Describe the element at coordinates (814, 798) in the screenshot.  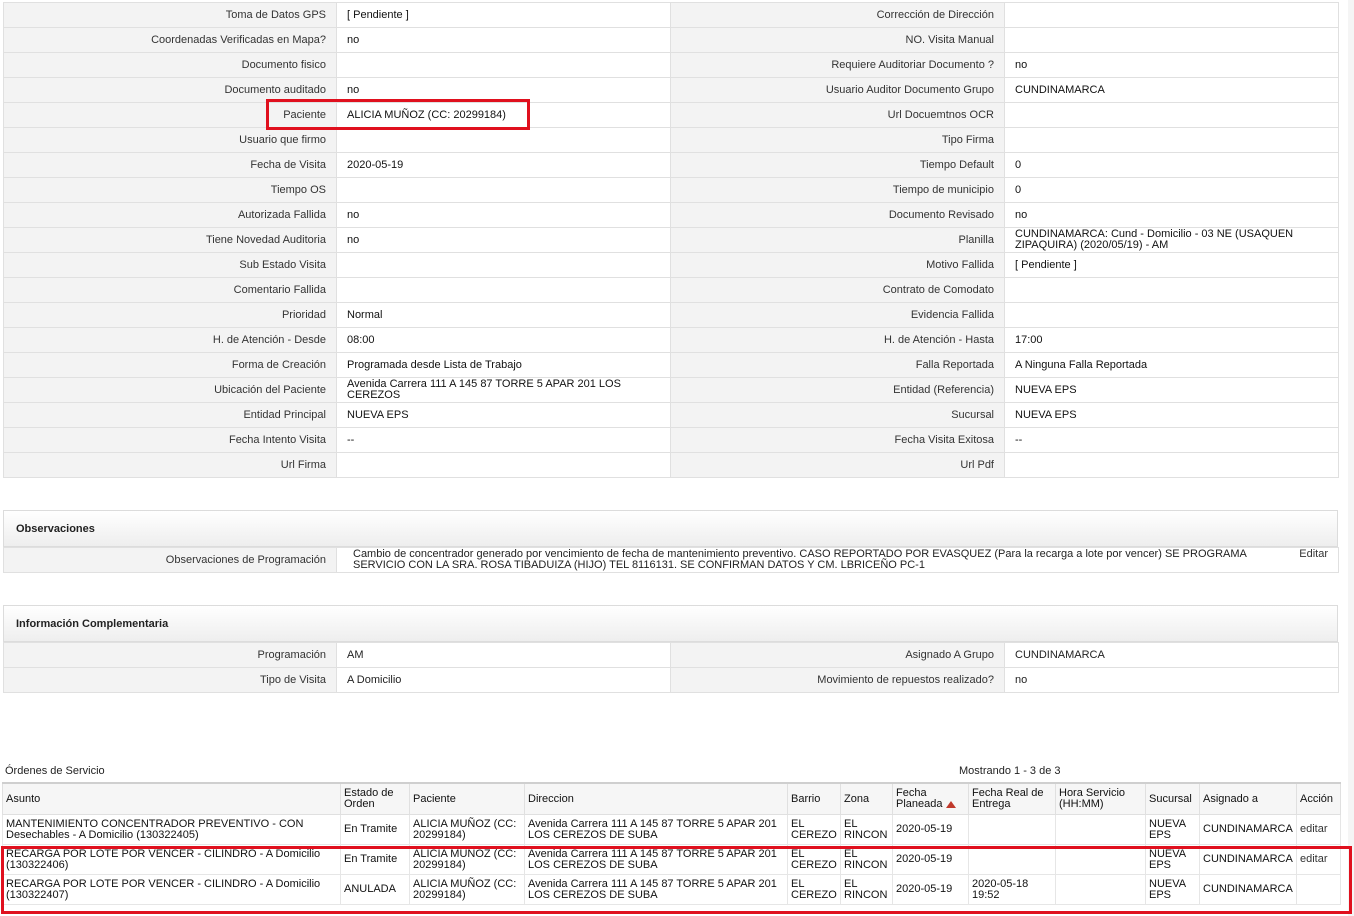
I see `orders-header-cell: Barrio` at that location.